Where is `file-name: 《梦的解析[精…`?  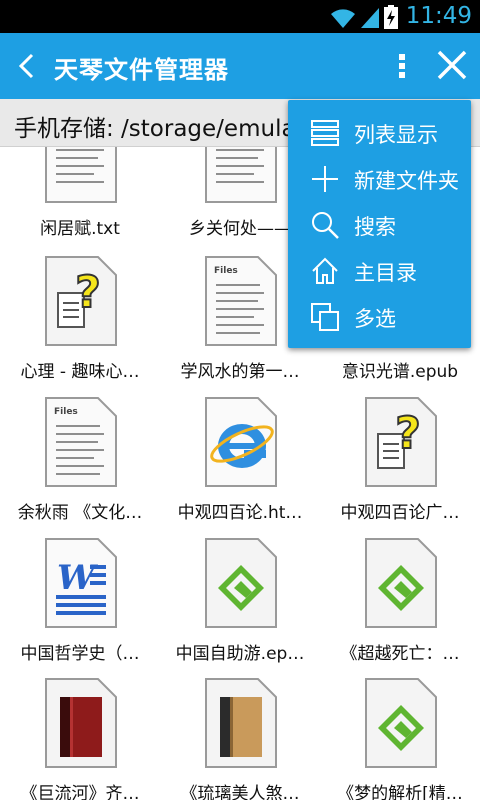
file-name: 《梦的解析[精… is located at coordinates (400, 792).